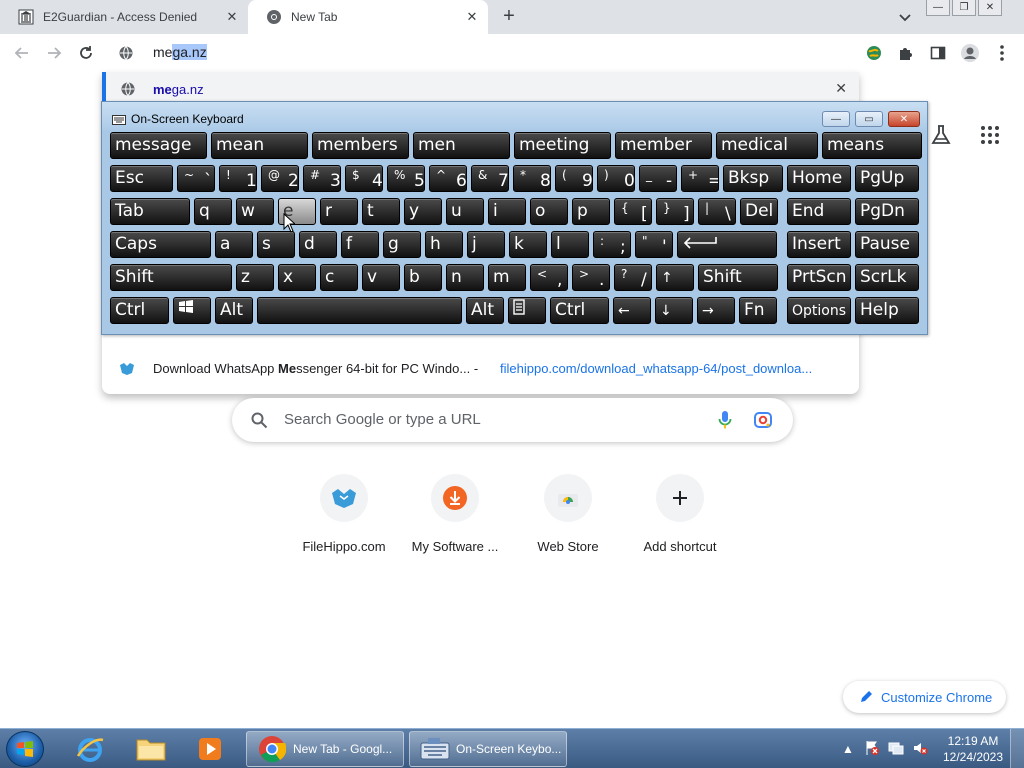  I want to click on labs-flask-icon, so click(941, 135).